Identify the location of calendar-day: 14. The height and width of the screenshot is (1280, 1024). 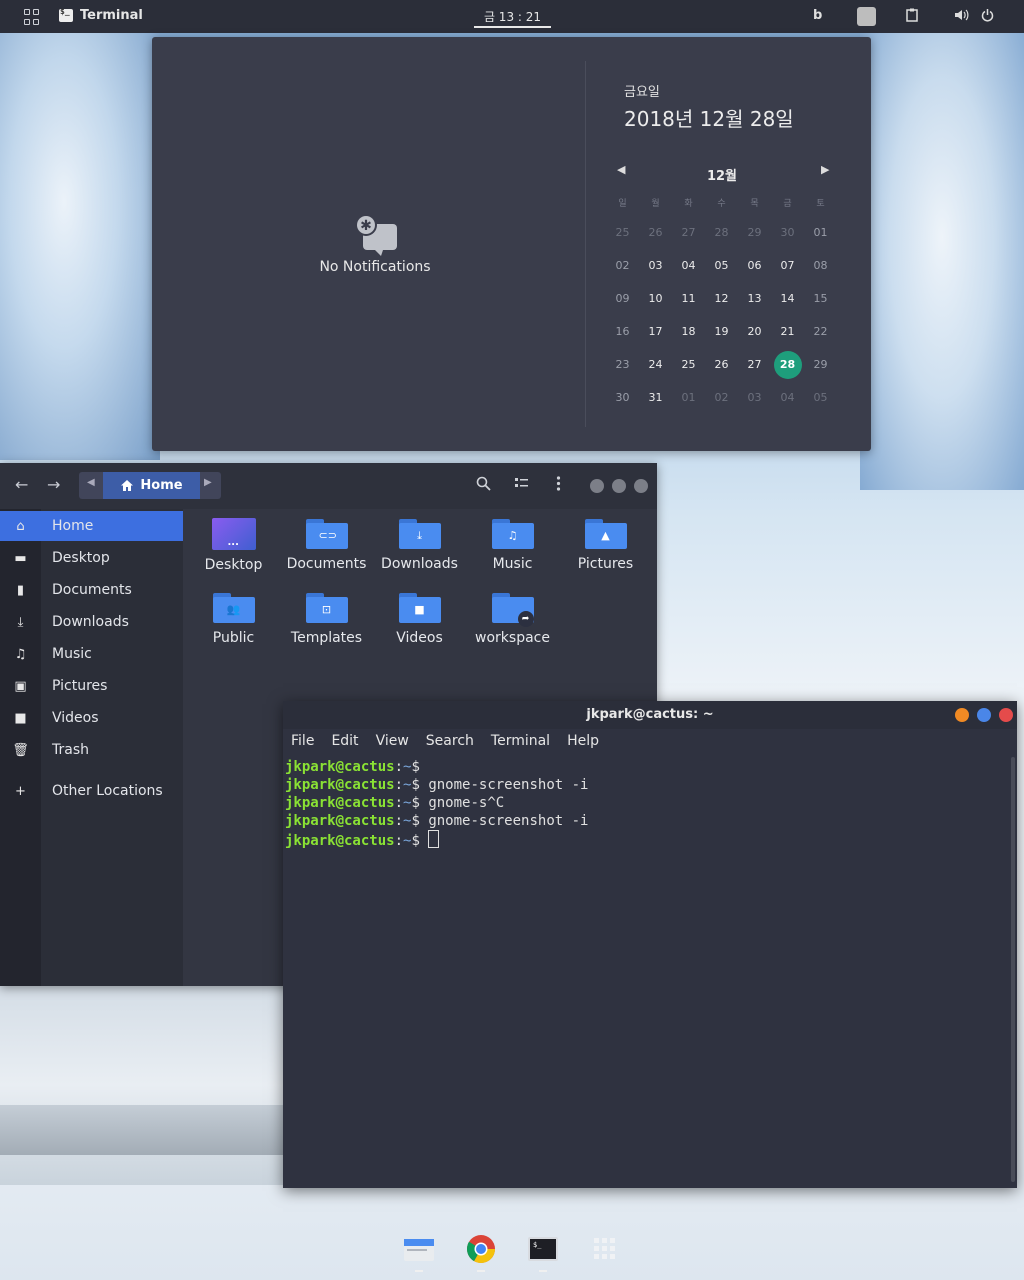
(787, 298).